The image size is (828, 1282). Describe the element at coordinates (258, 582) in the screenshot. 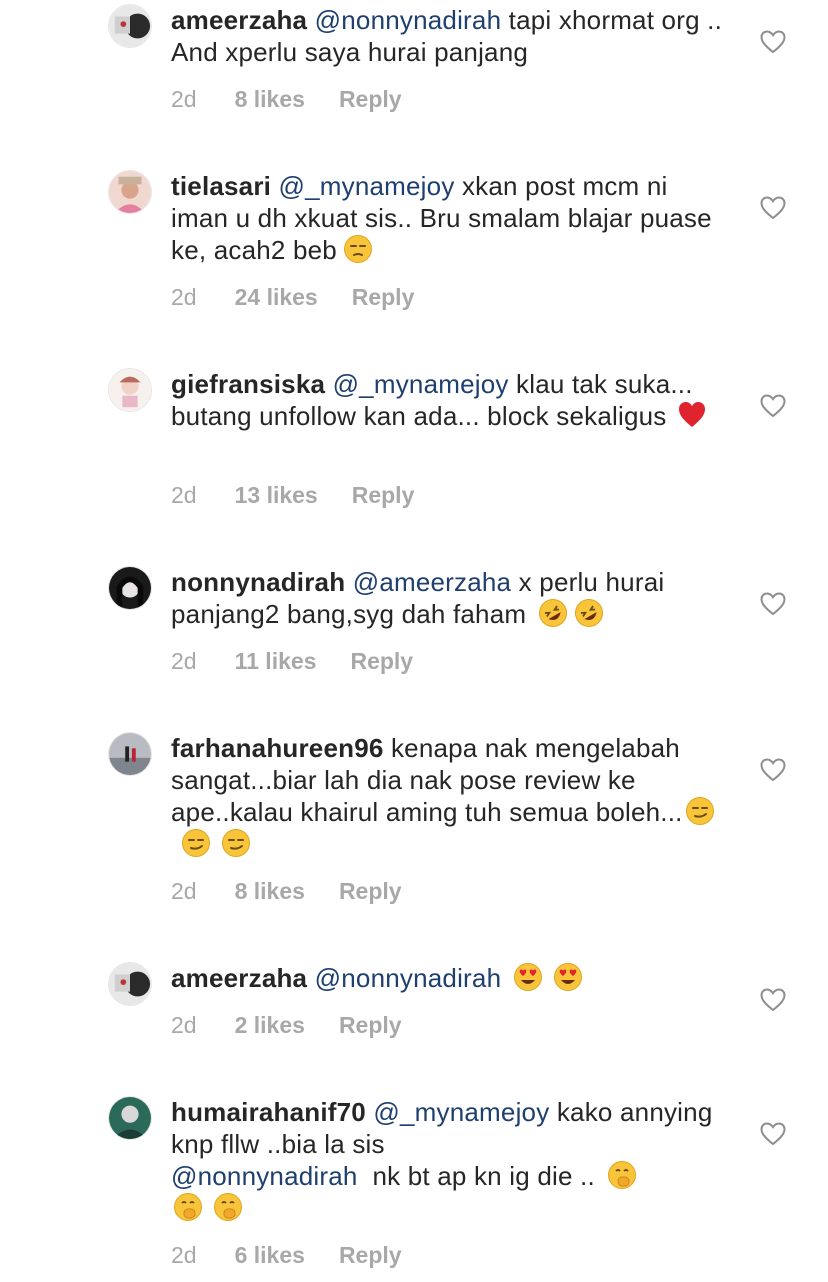

I see `username: nonnynadirah` at that location.